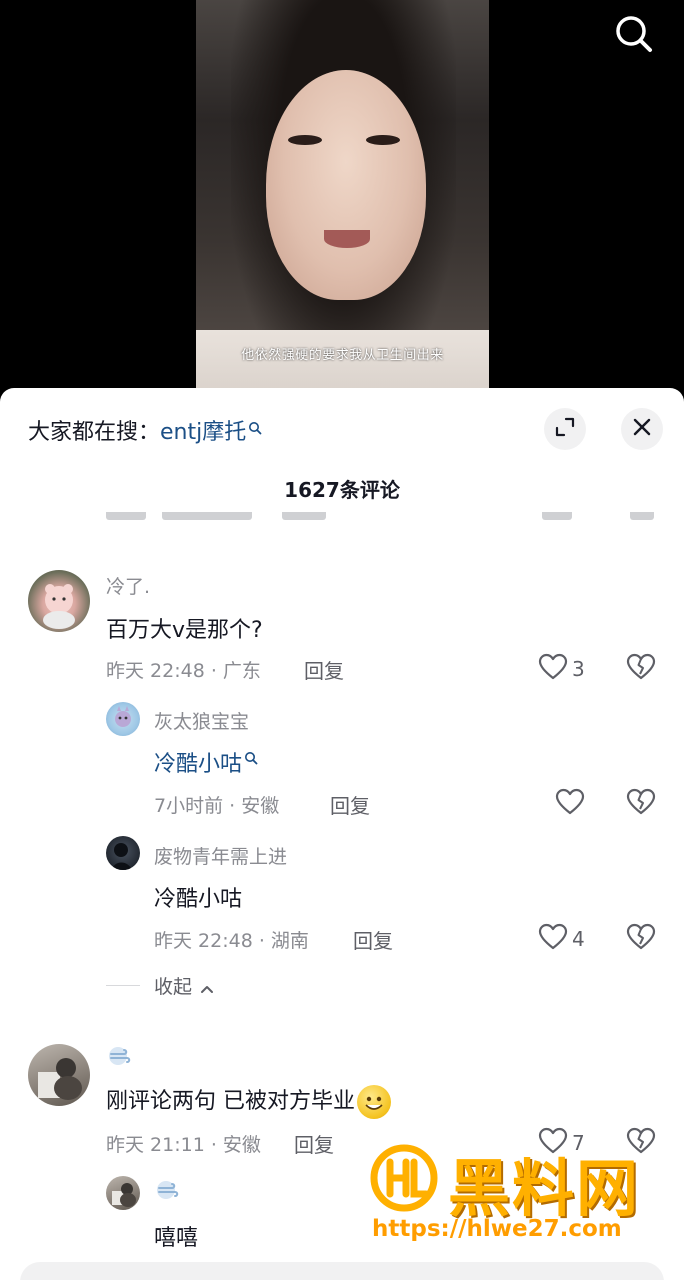 This screenshot has height=1280, width=684. What do you see at coordinates (173, 987) in the screenshot?
I see `collapse-label: 收起` at bounding box center [173, 987].